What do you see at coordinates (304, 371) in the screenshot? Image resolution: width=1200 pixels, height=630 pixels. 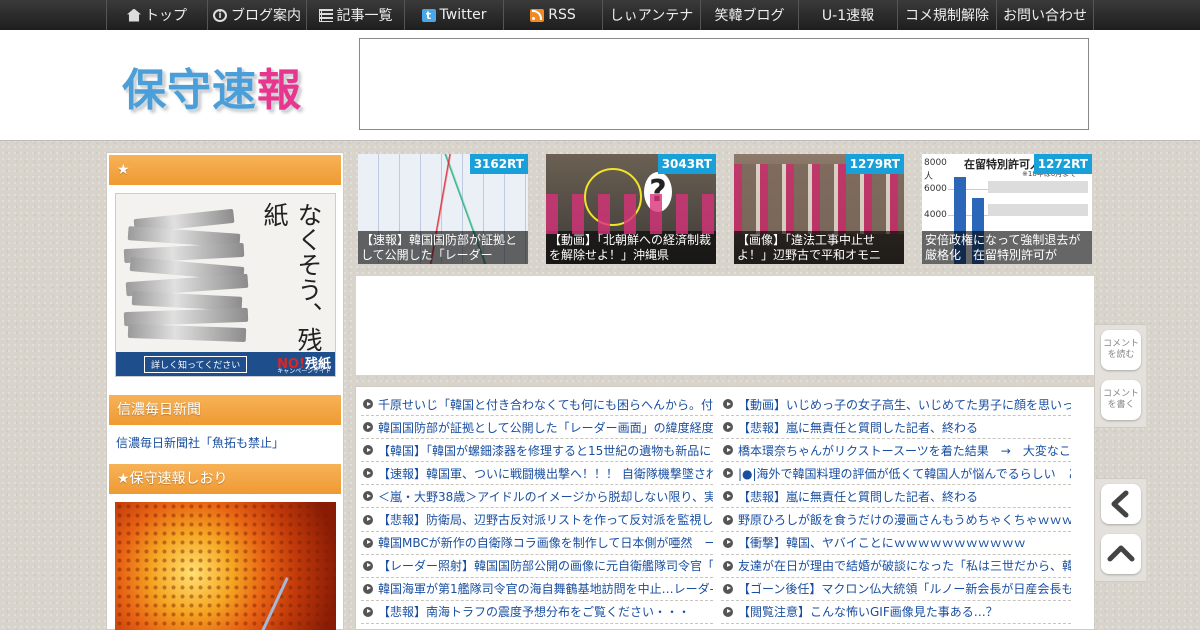 I see `banner-campaign-sub: キャンペーンサイト` at bounding box center [304, 371].